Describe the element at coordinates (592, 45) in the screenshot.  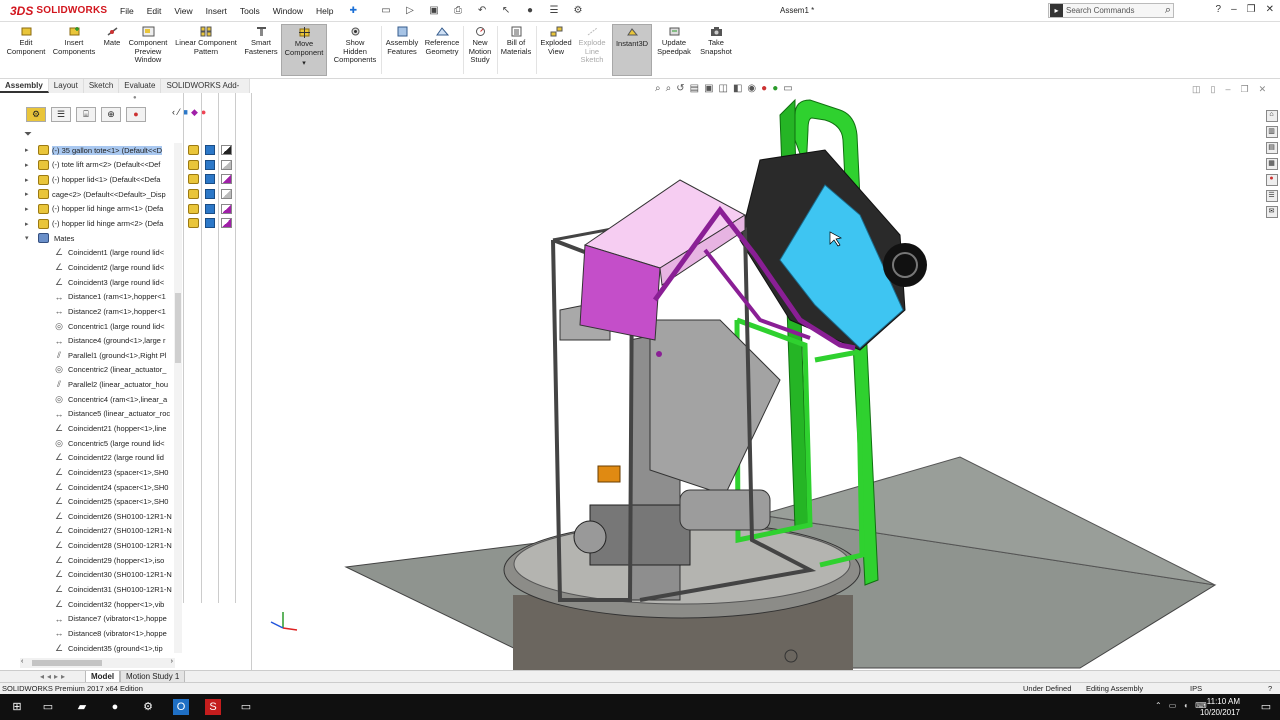
I see `explode-line-sketch-button: Explode Line Sketch` at that location.